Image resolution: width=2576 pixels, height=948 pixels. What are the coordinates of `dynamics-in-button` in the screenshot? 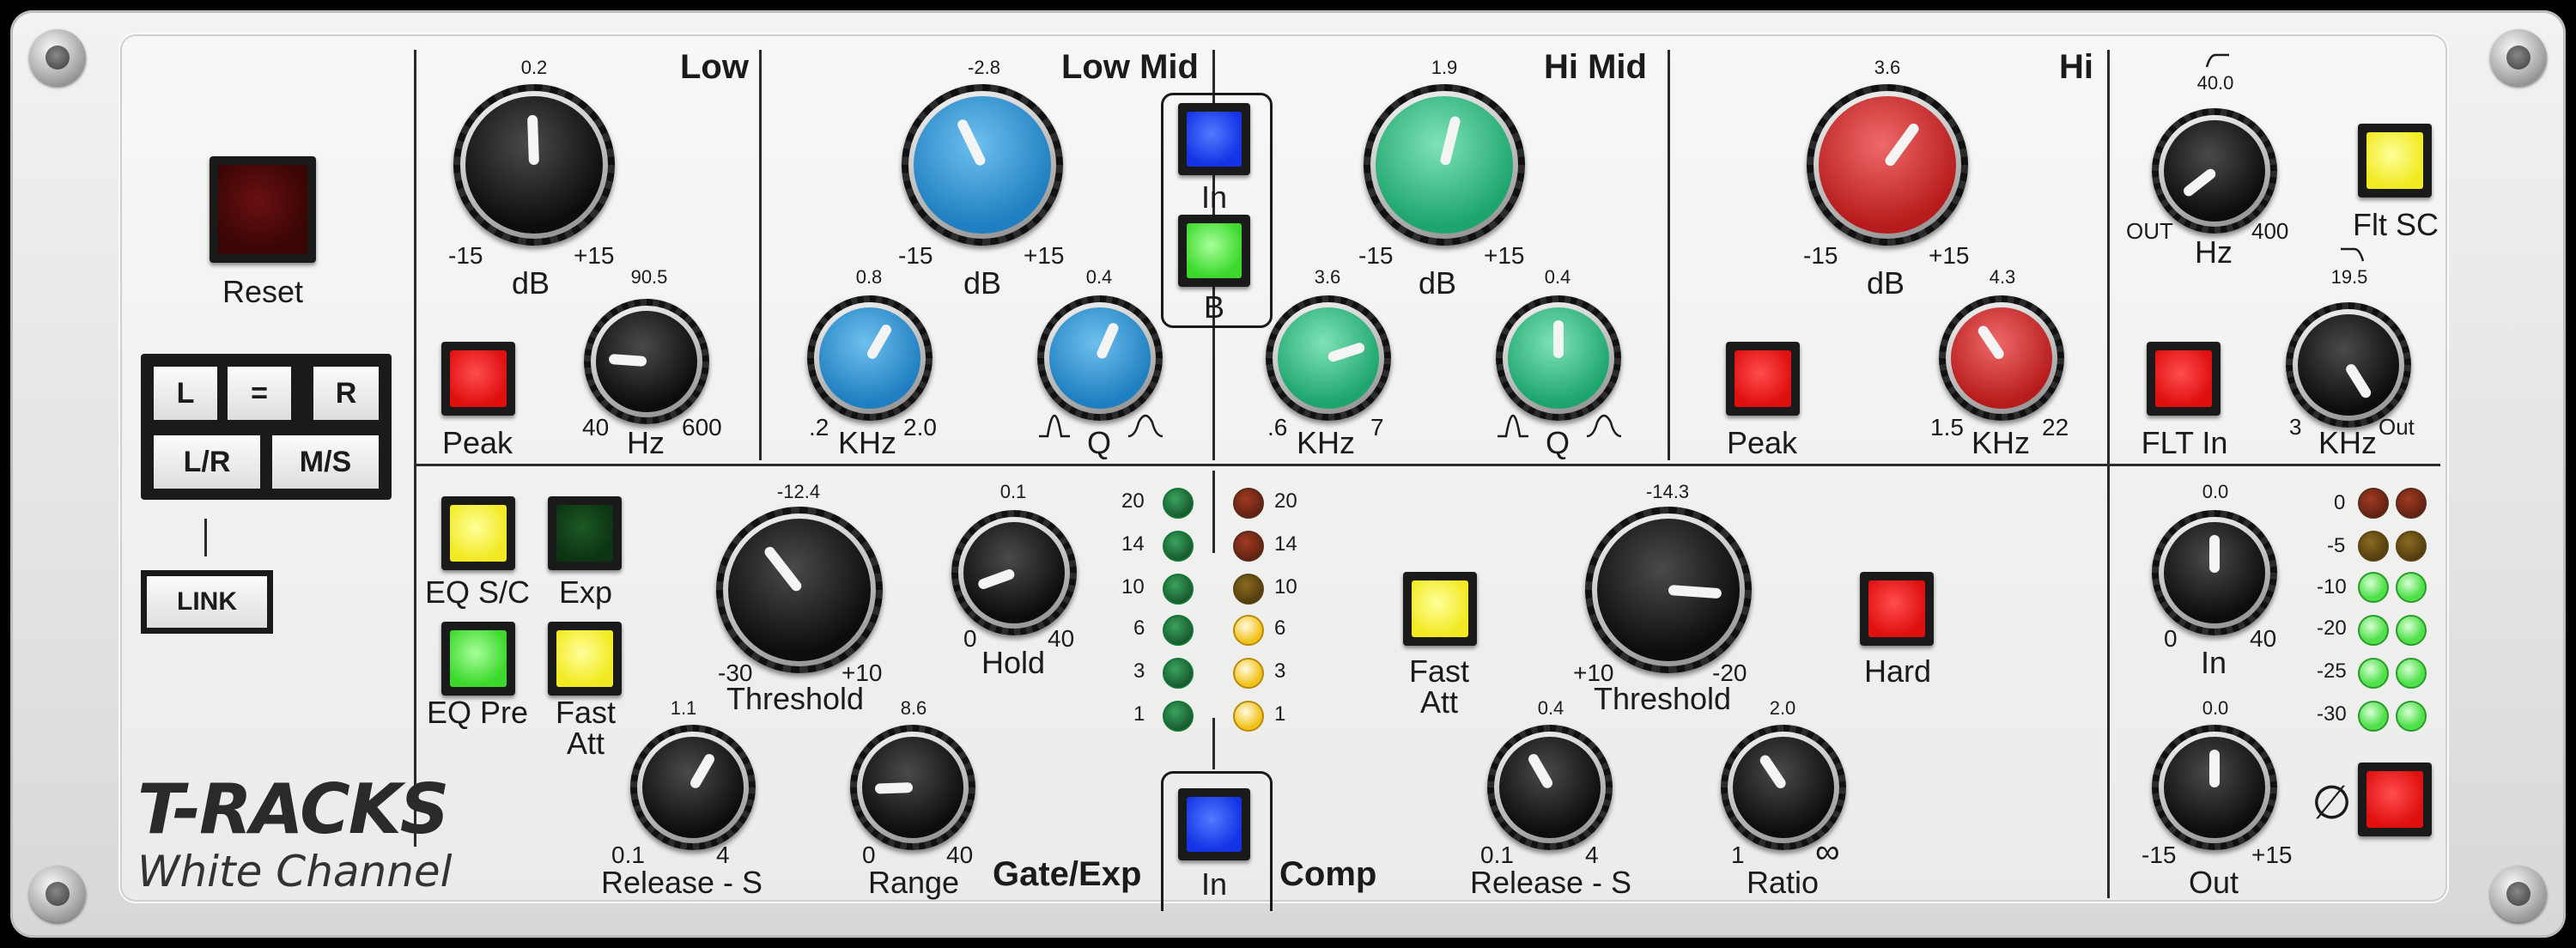 It's located at (1214, 824).